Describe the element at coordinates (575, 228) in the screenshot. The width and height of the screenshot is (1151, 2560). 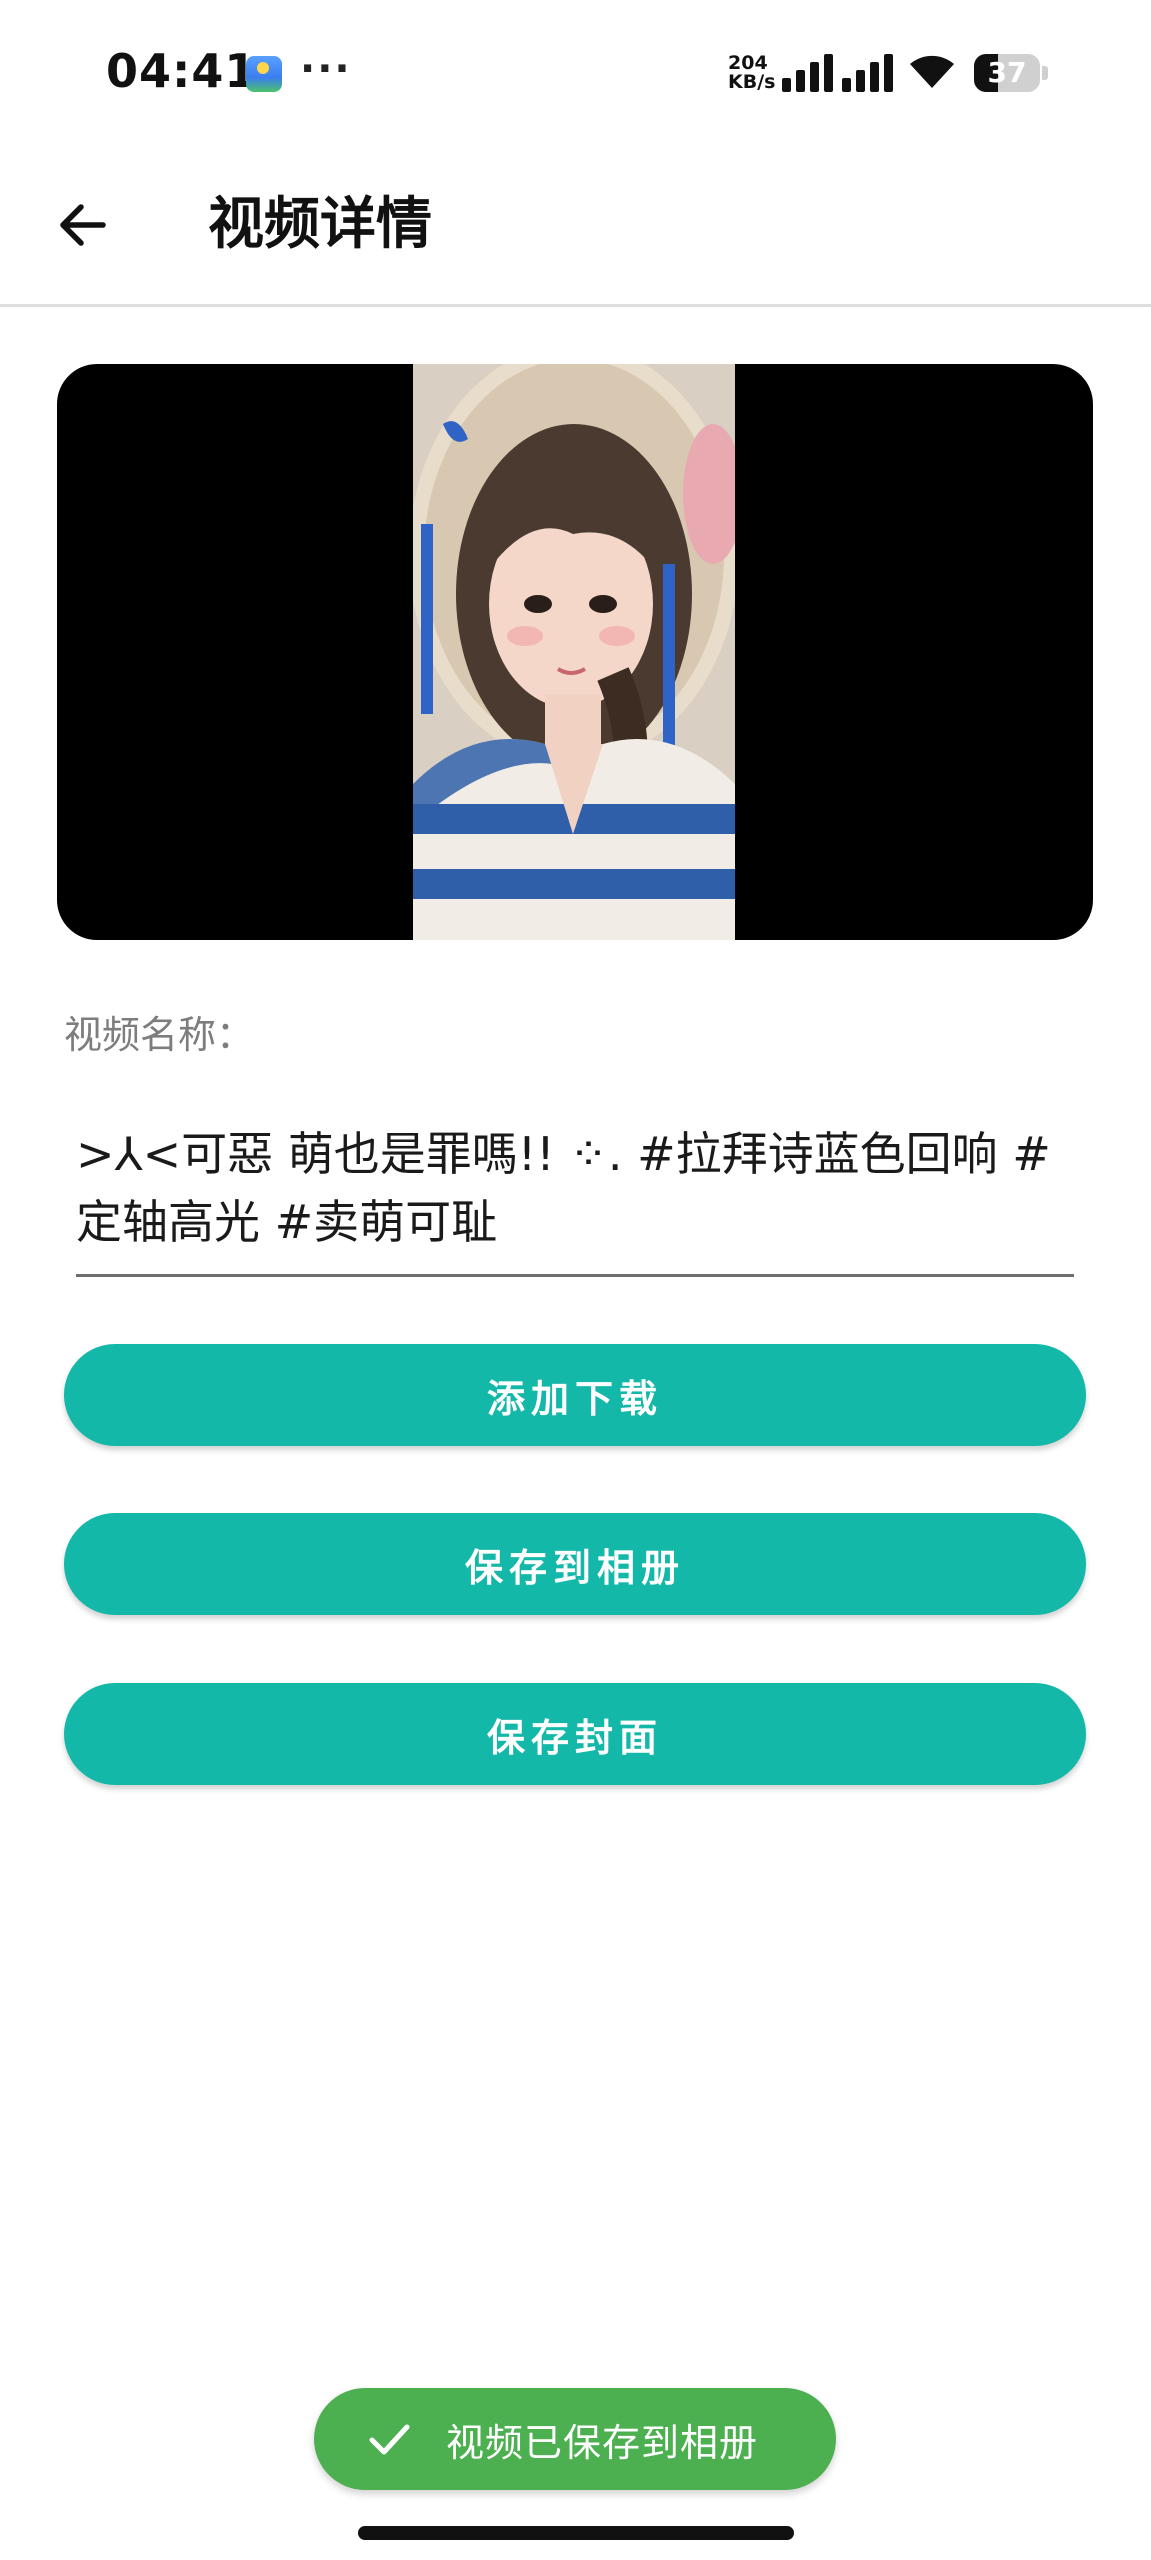
I see `app-bar: 视频详情` at that location.